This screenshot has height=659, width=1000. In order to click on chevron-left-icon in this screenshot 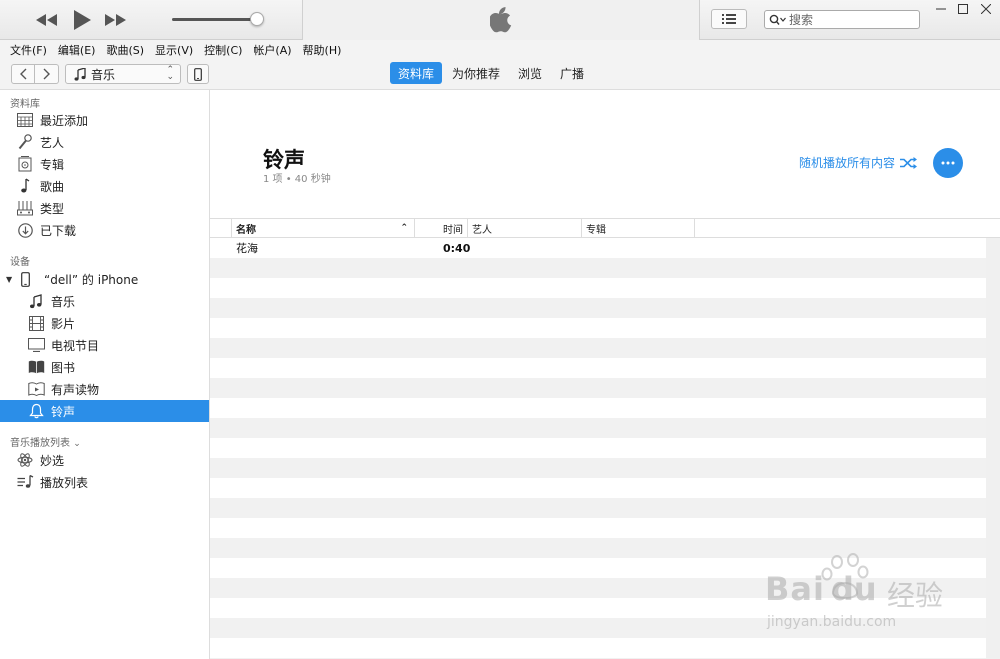, I will do `click(23, 74)`.